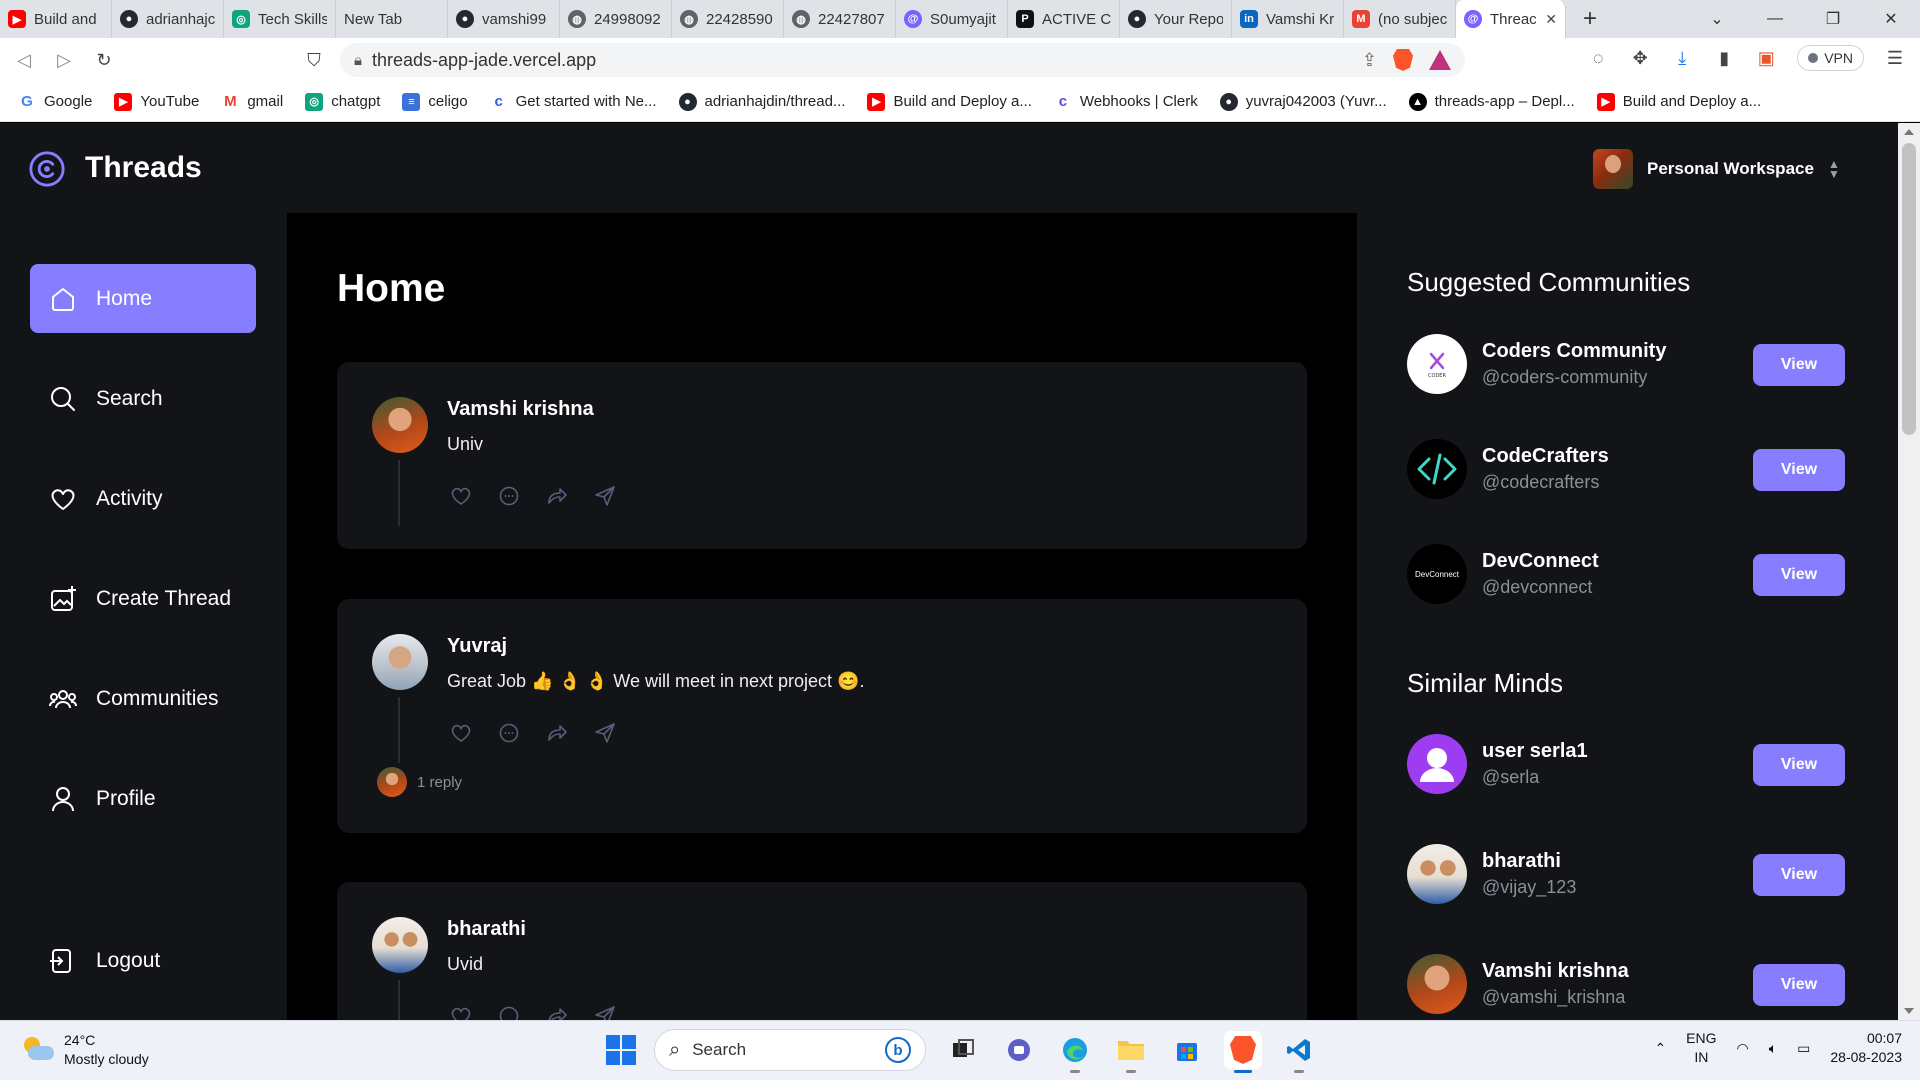  I want to click on threads-logo-icon, so click(47, 169).